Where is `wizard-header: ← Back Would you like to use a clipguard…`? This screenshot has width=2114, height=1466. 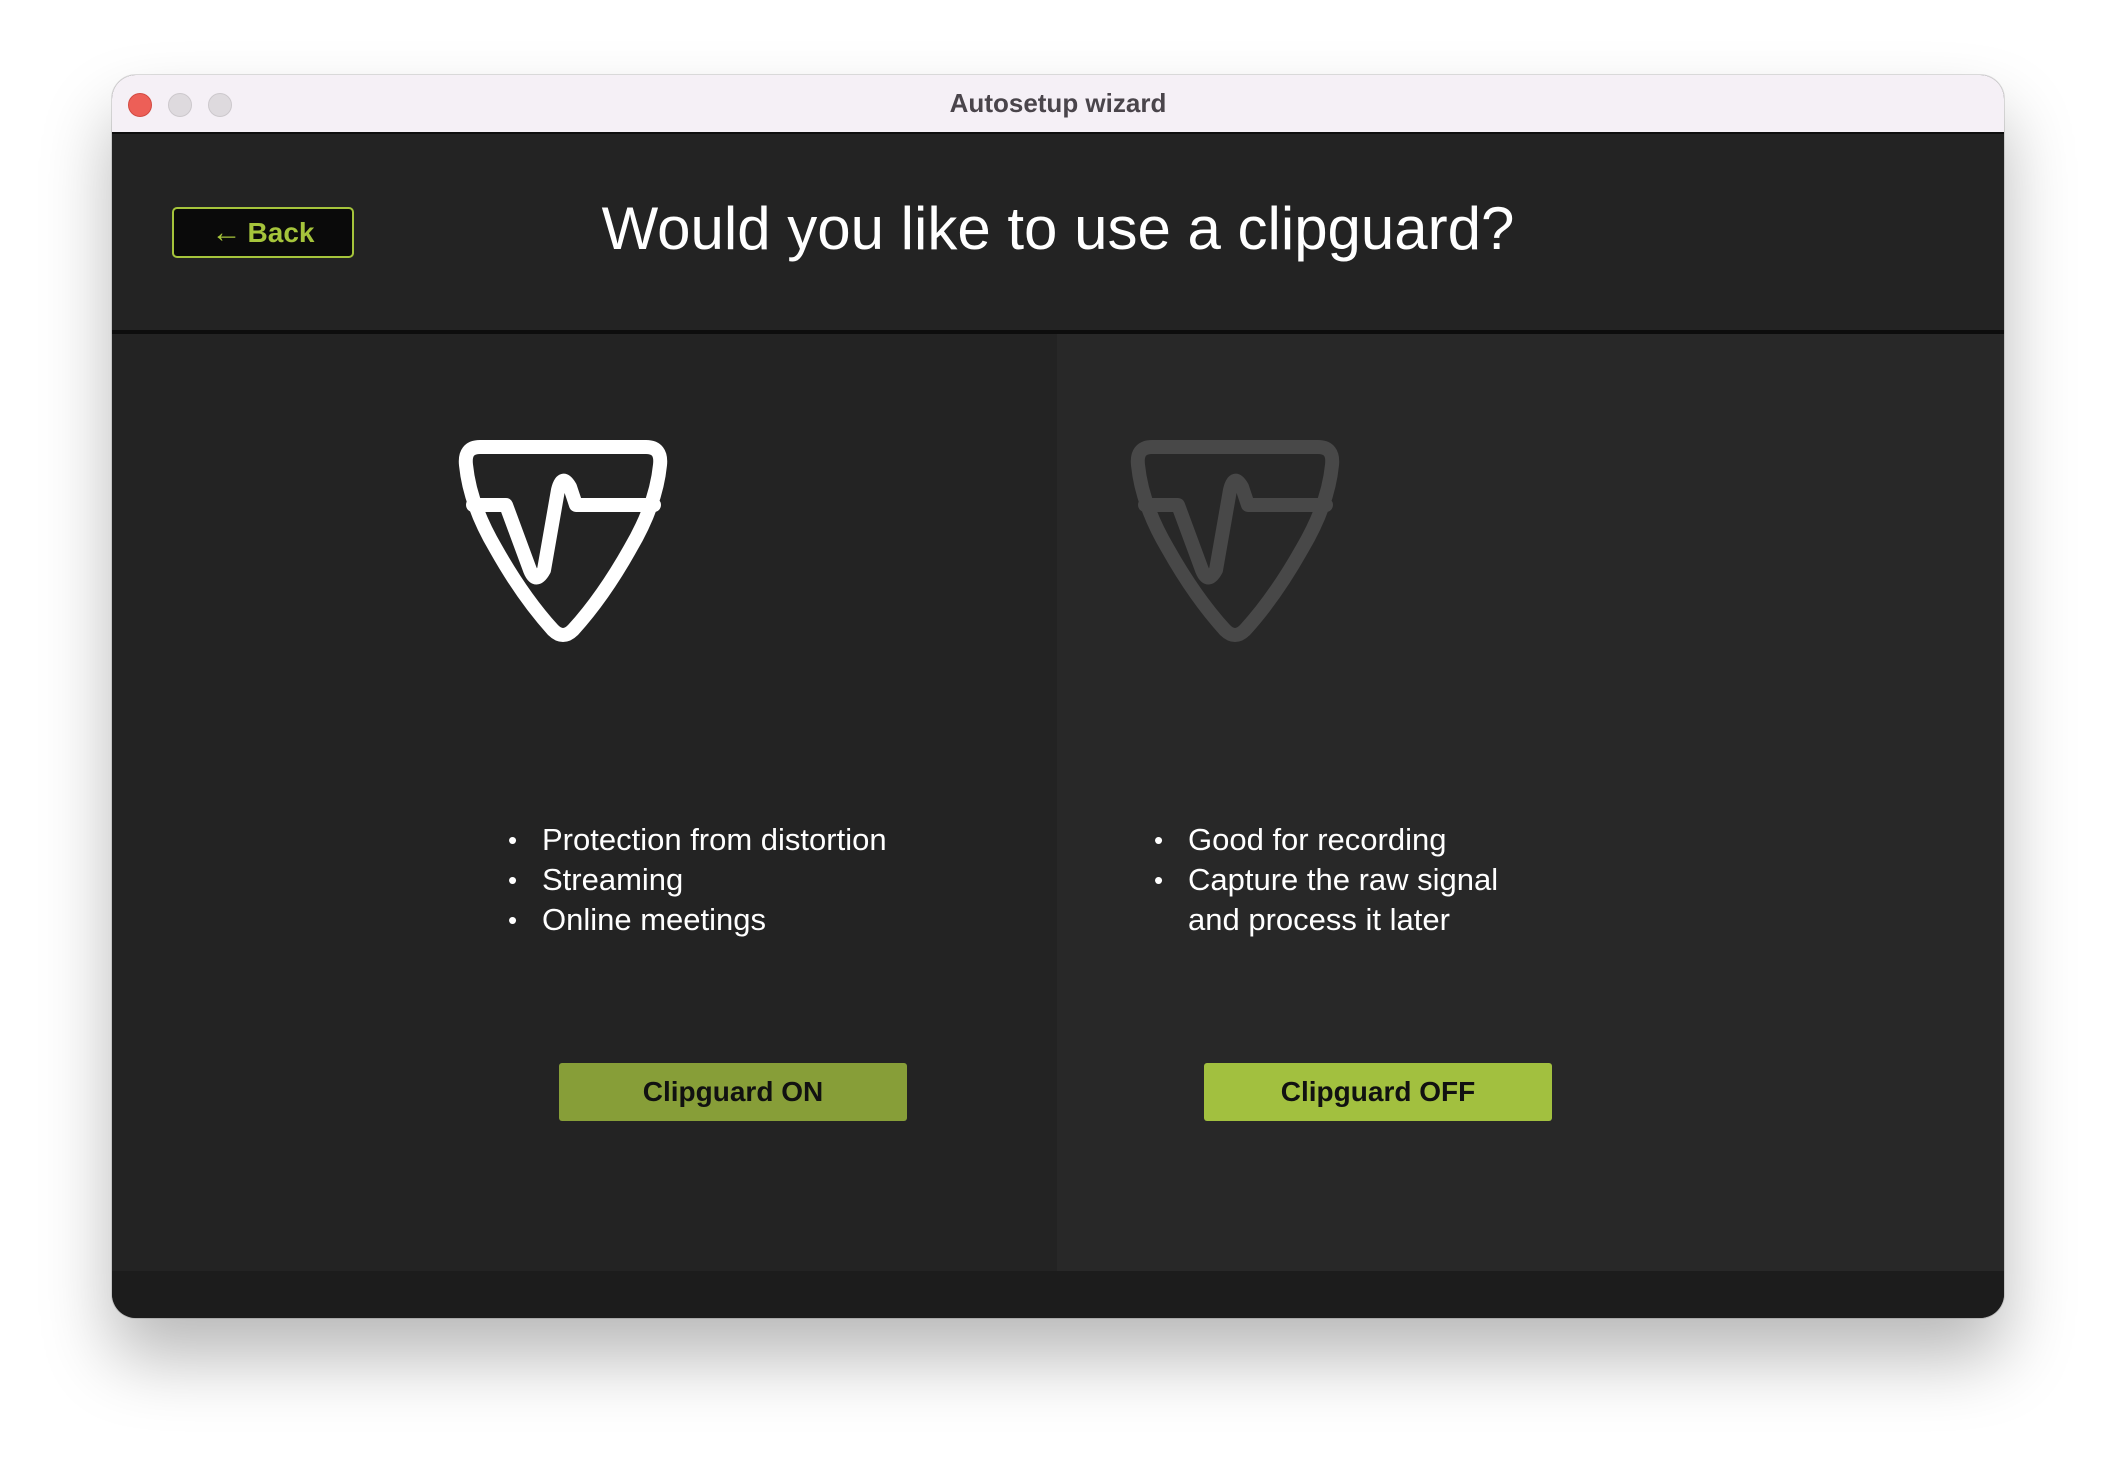 wizard-header: ← Back Would you like to use a clipguard… is located at coordinates (1058, 234).